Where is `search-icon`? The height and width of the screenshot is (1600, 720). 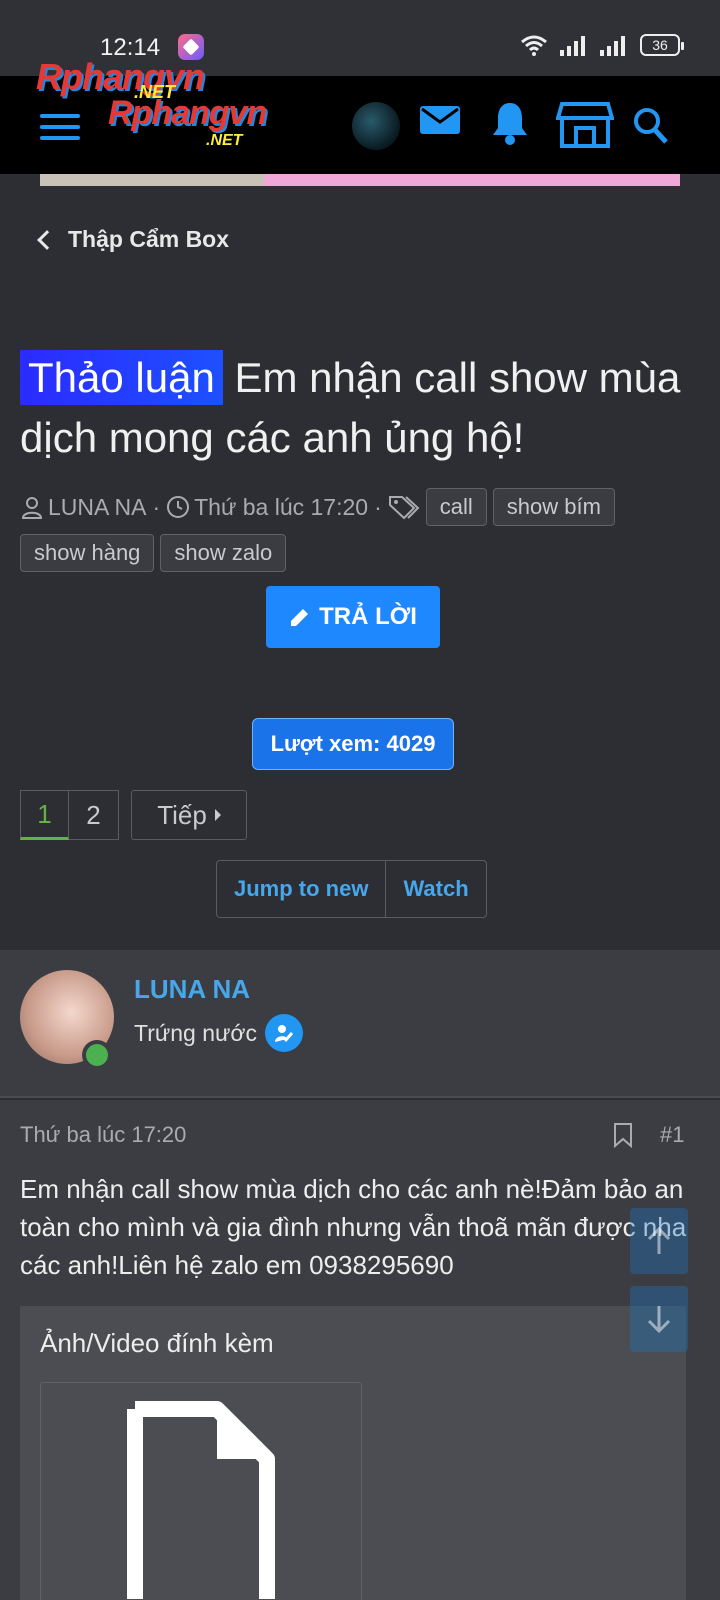 search-icon is located at coordinates (651, 126).